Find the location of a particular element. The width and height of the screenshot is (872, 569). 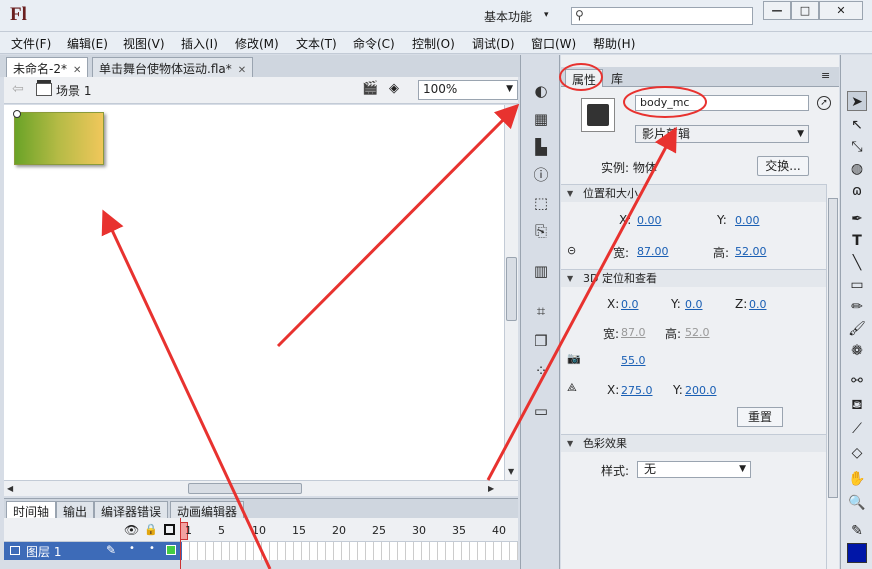

z3d-value: 0.0 is located at coordinates (758, 304).